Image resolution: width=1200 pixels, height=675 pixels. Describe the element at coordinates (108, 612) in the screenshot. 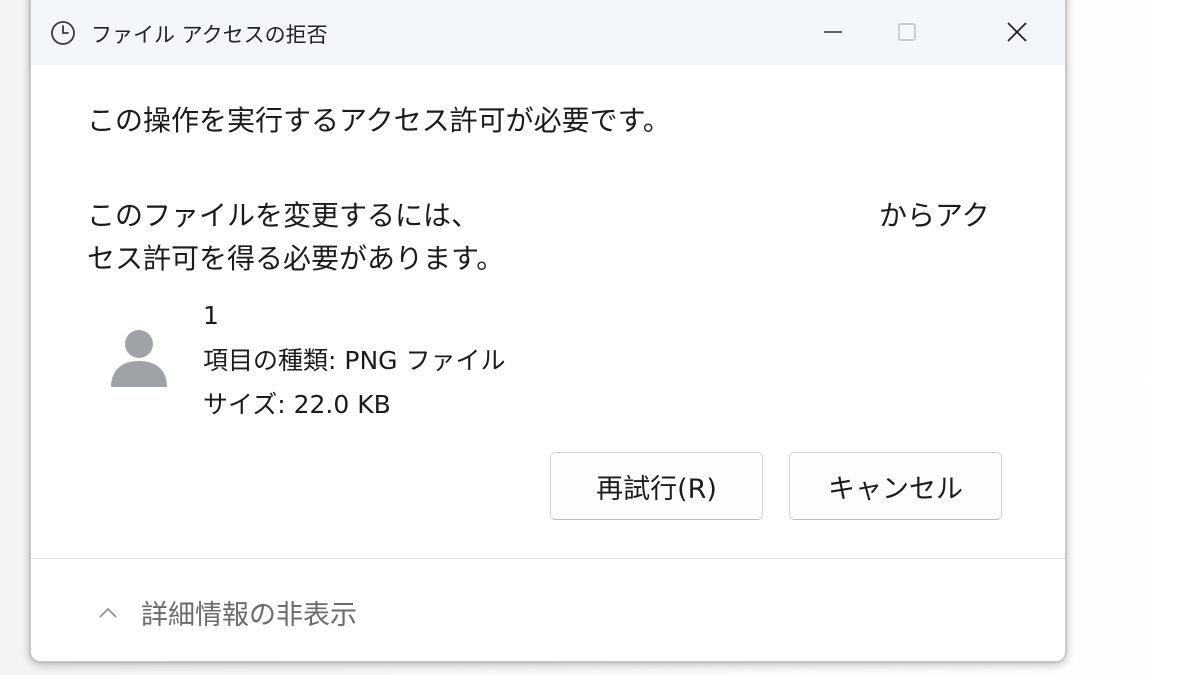

I see `chevron-up-icon` at that location.